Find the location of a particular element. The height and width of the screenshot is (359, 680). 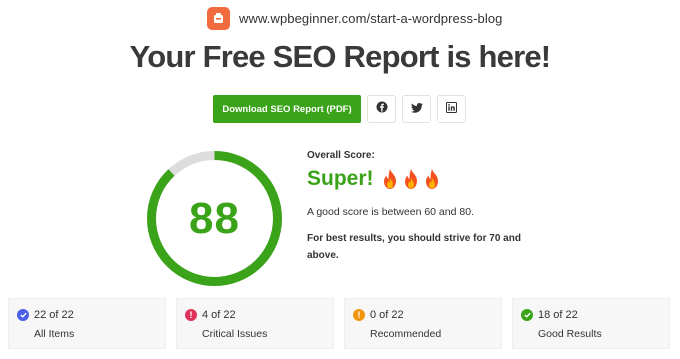

twitter-icon is located at coordinates (416, 109).